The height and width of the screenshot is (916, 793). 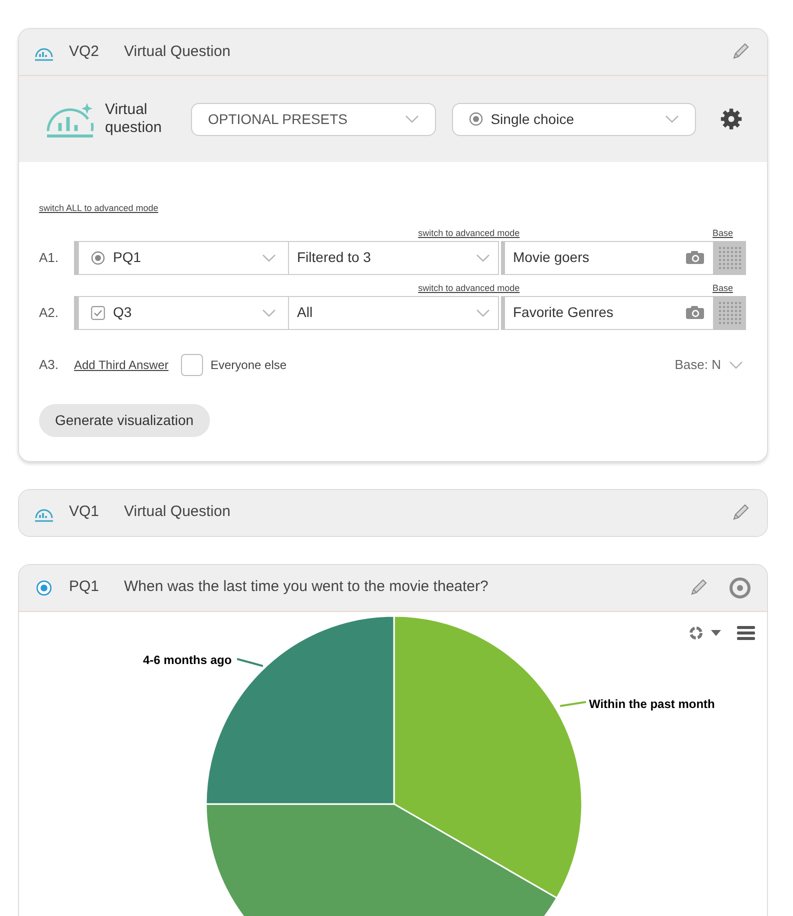 What do you see at coordinates (393, 209) in the screenshot?
I see `switch-all-link: switch ALL to advanced mode` at bounding box center [393, 209].